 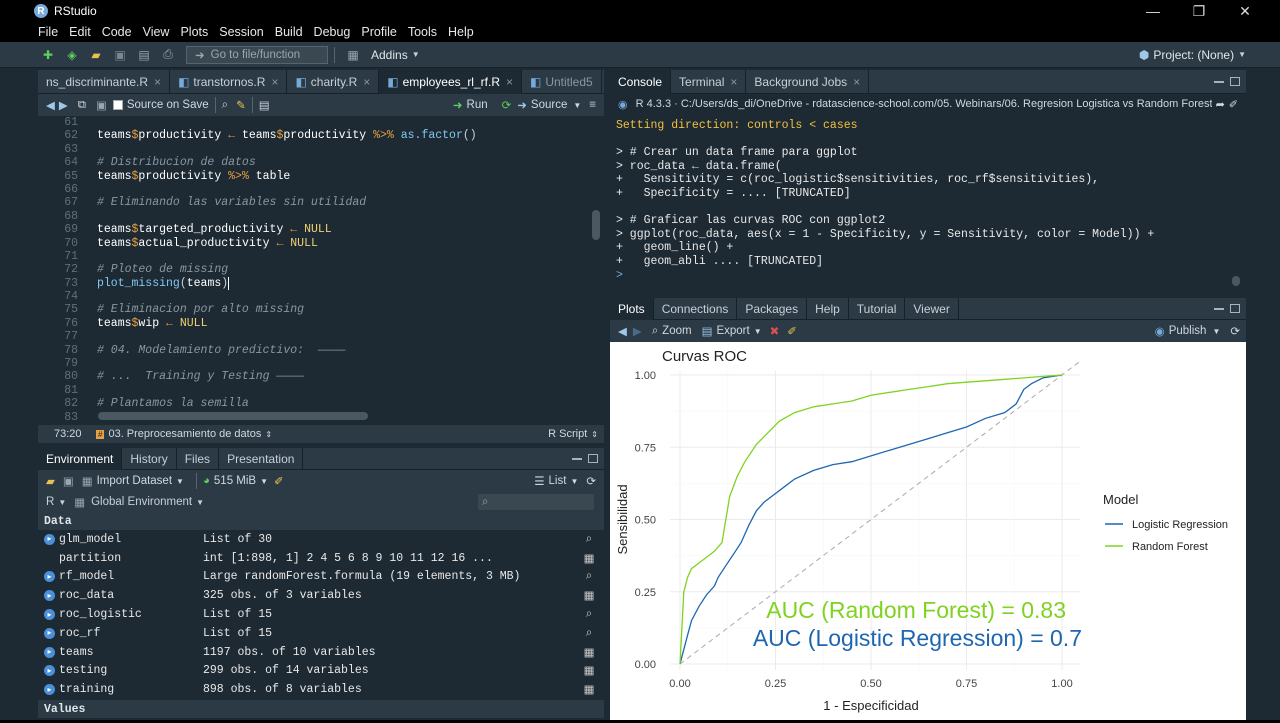 I want to click on refresh-icon: ⟳, so click(x=591, y=481).